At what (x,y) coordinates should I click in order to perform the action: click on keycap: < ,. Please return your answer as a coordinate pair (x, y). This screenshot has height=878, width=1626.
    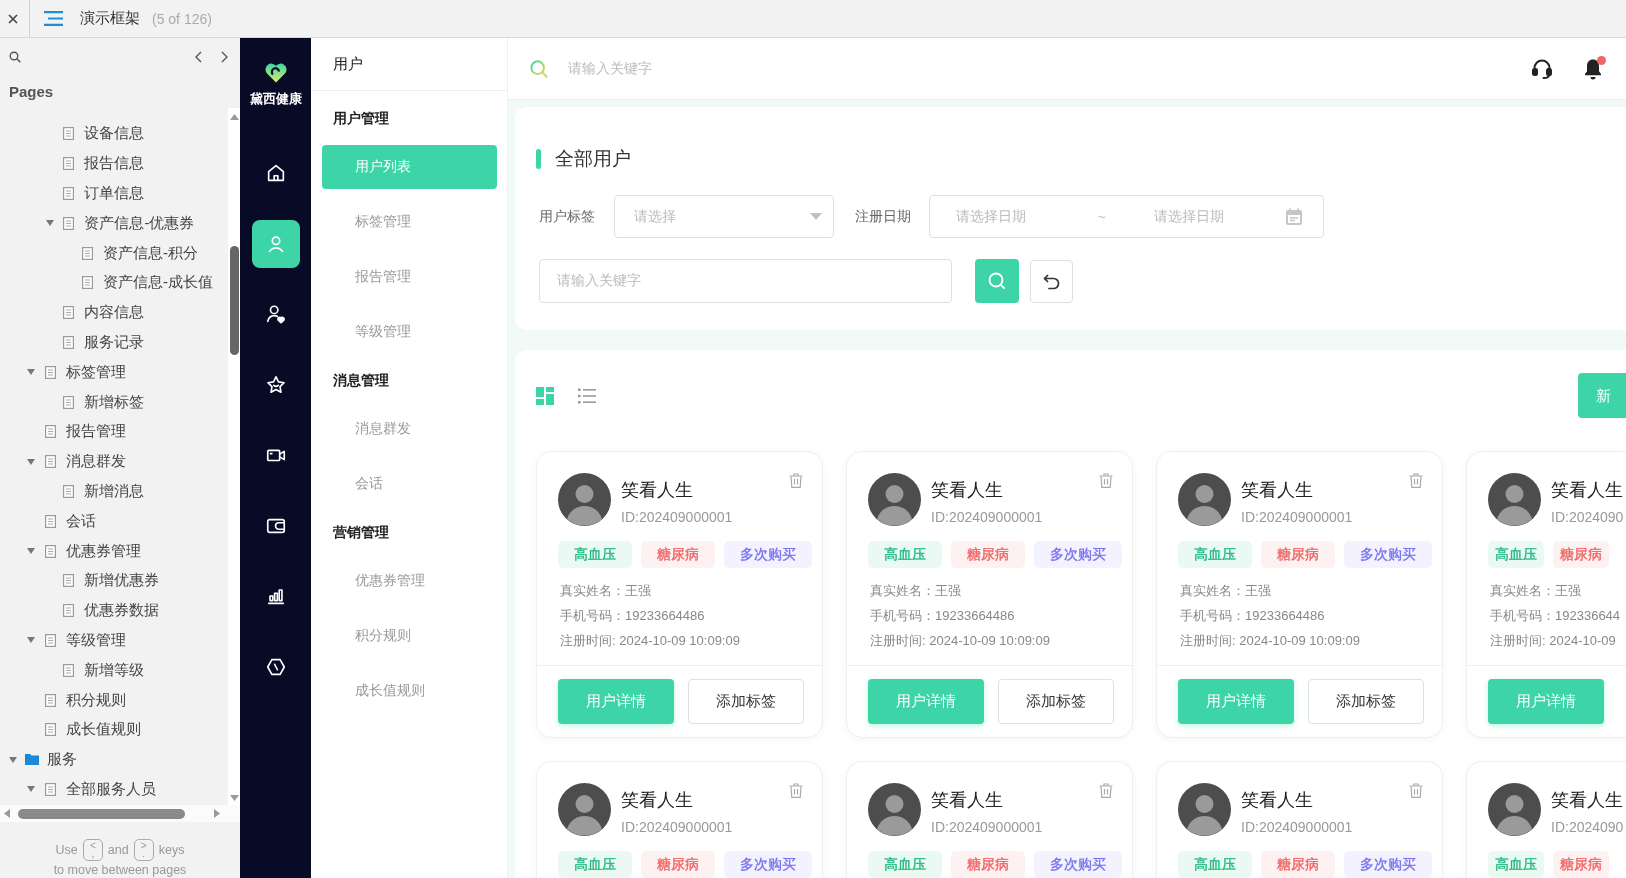
    Looking at the image, I should click on (92, 850).